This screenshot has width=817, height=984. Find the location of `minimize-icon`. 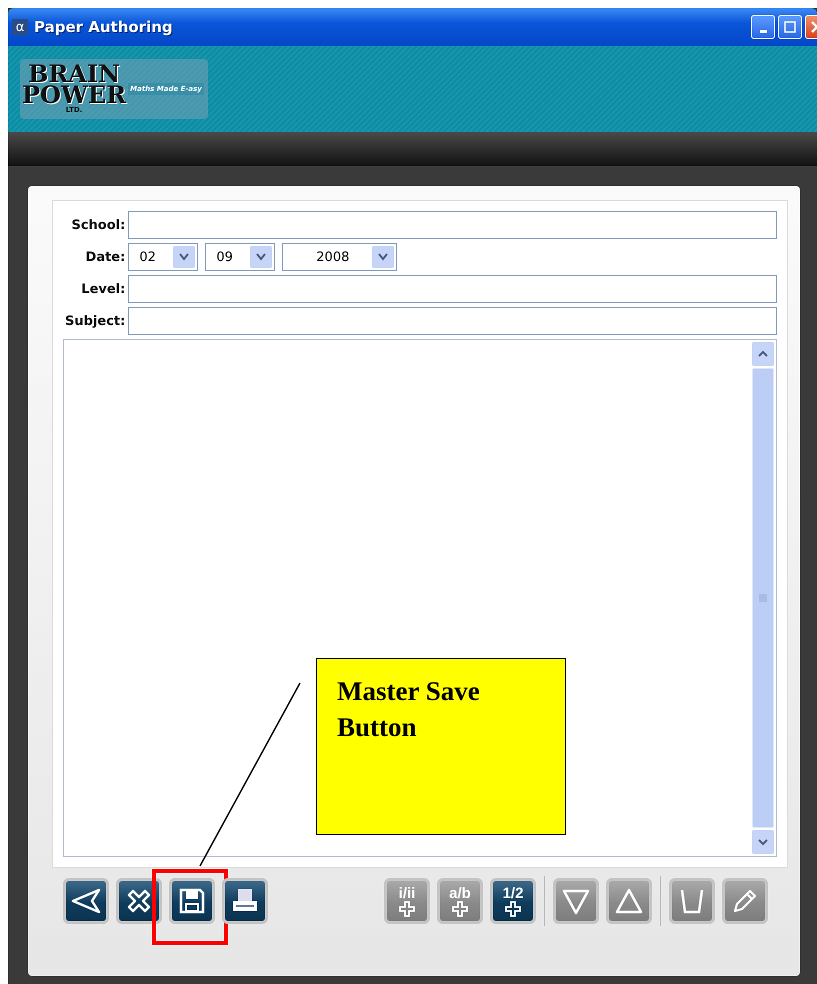

minimize-icon is located at coordinates (763, 31).